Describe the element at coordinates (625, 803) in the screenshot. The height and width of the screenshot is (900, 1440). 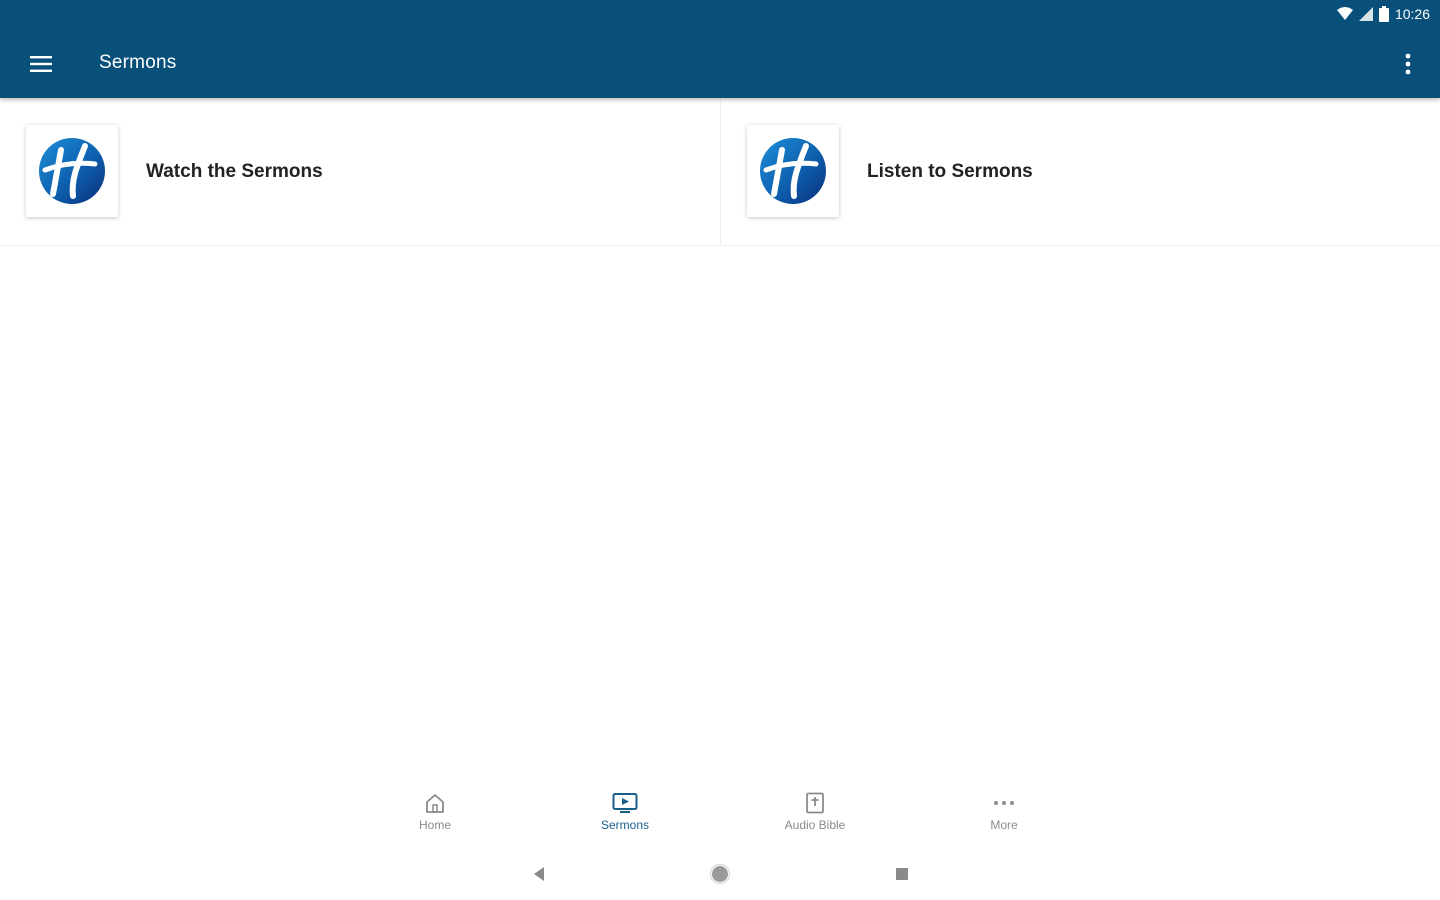
I see `tv-icon` at that location.